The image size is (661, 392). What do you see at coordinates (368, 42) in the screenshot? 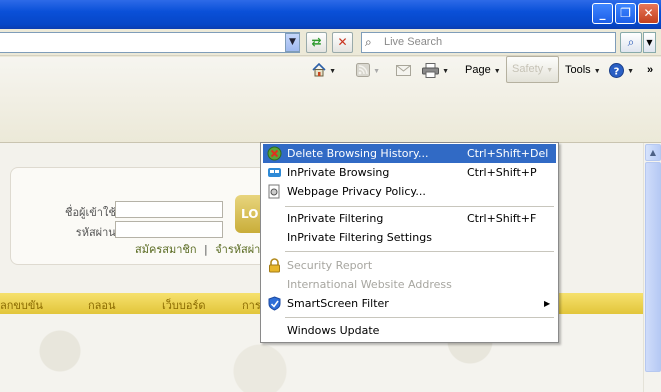
I see `search-icon: ⌕` at bounding box center [368, 42].